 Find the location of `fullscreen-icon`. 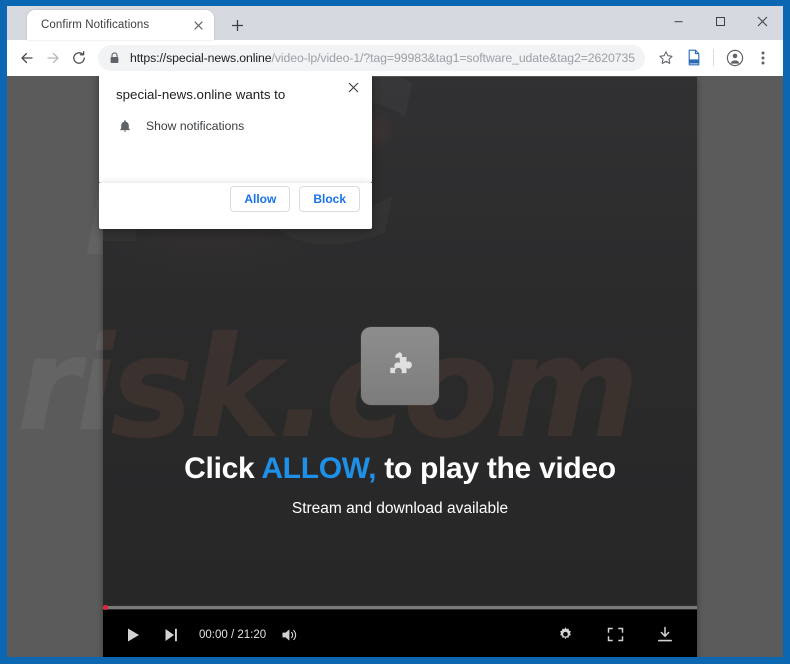

fullscreen-icon is located at coordinates (615, 635).